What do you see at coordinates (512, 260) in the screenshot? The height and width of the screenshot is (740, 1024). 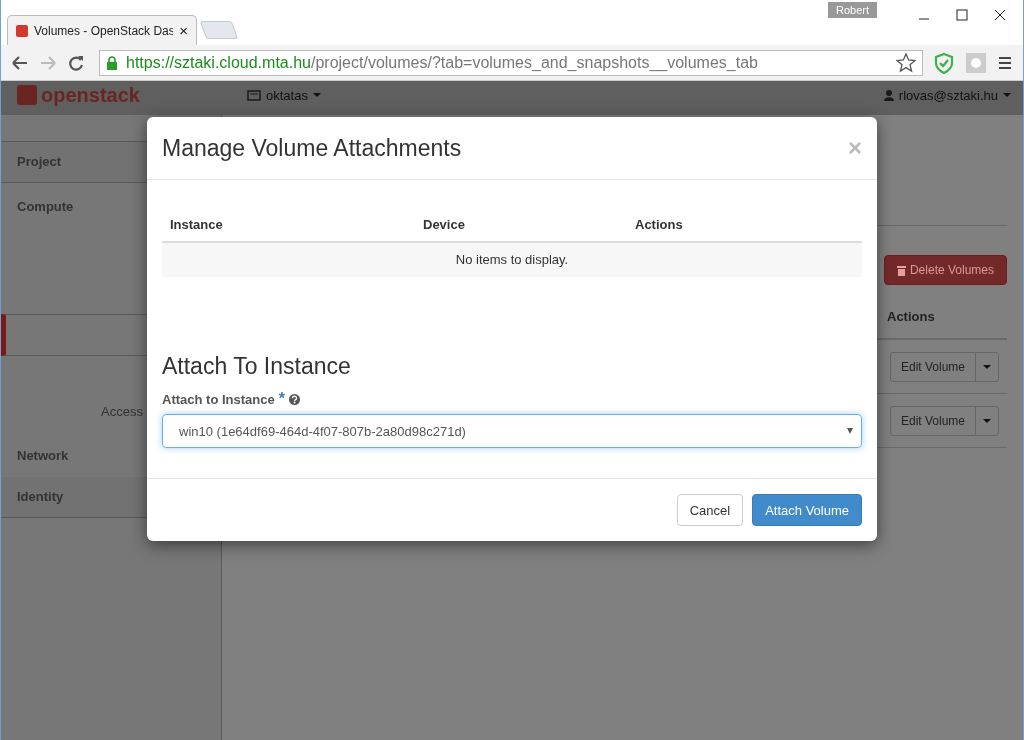 I see `empty-table-message: No items to display.` at bounding box center [512, 260].